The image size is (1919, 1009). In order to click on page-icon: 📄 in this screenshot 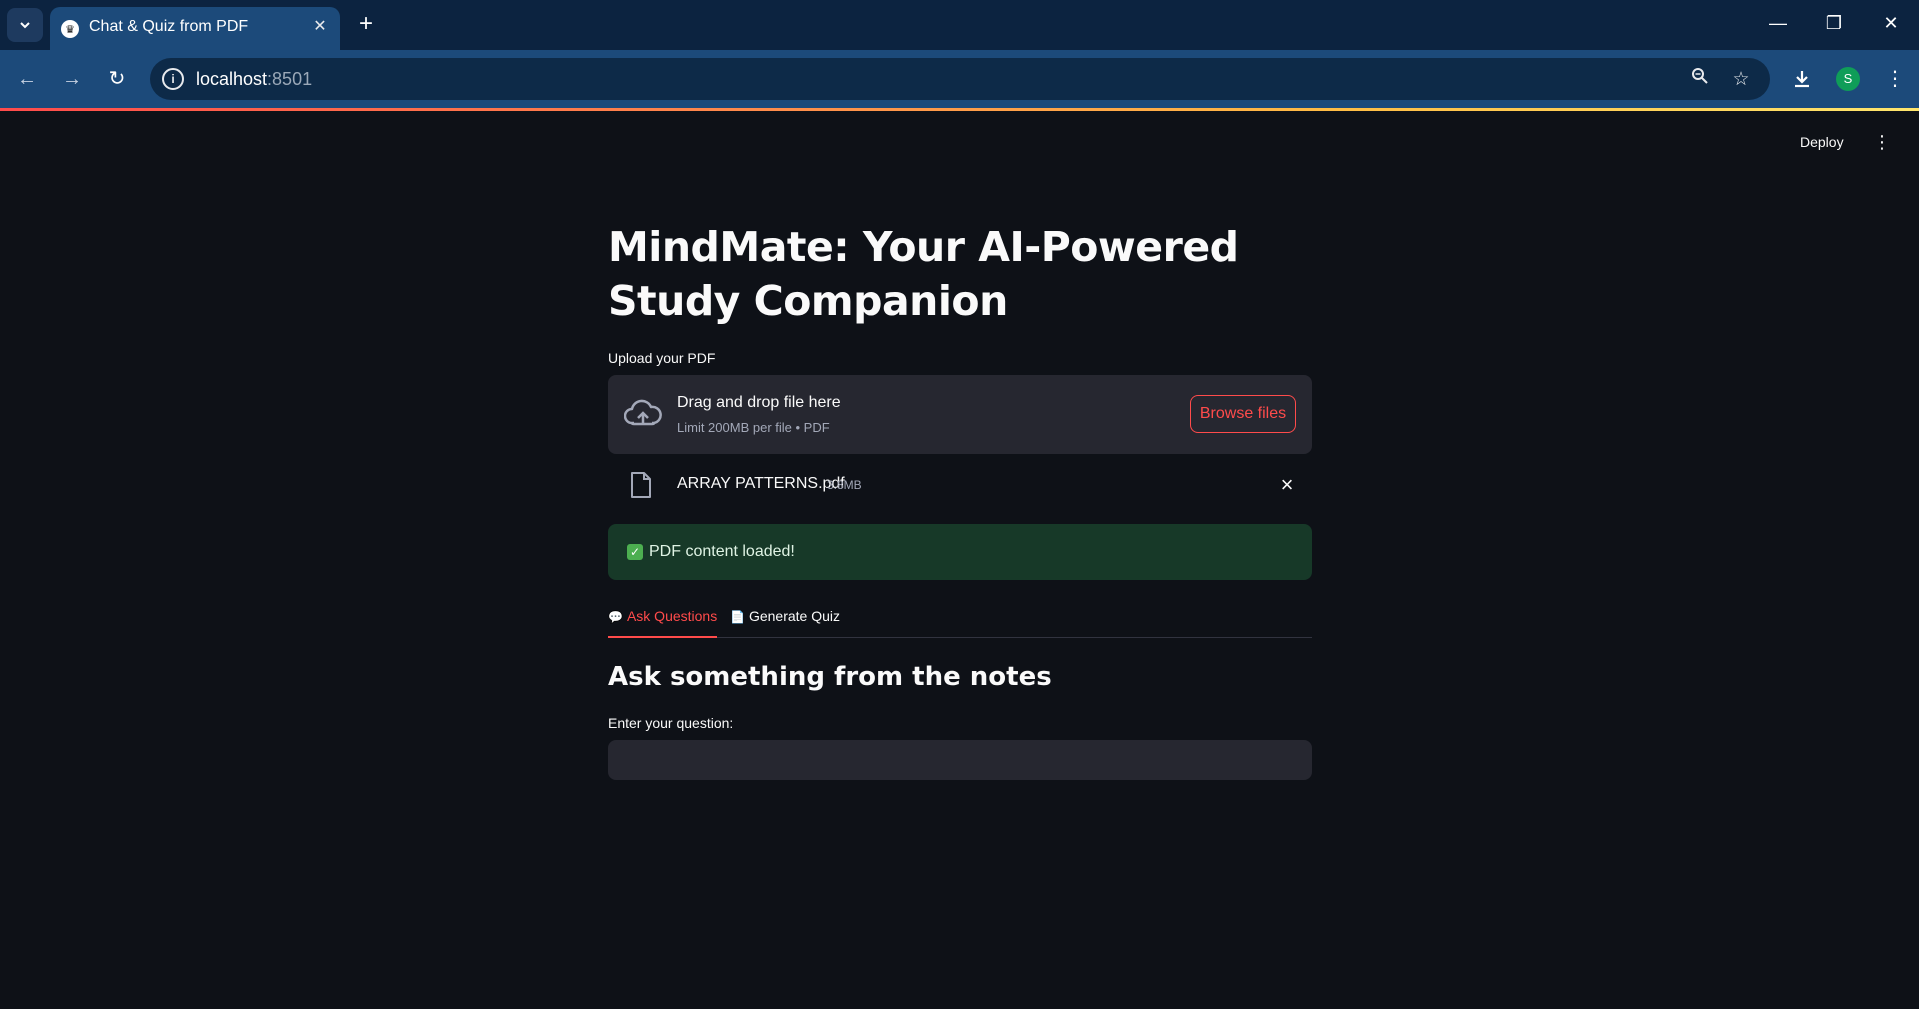, I will do `click(737, 617)`.